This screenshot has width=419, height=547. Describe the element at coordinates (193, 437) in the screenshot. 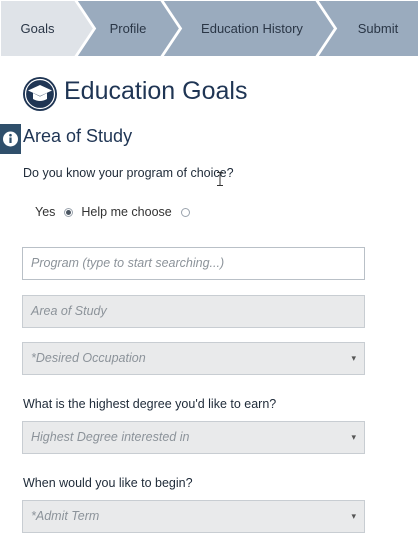

I see `highest-degree-select: Highest Degree interested in ▾` at that location.